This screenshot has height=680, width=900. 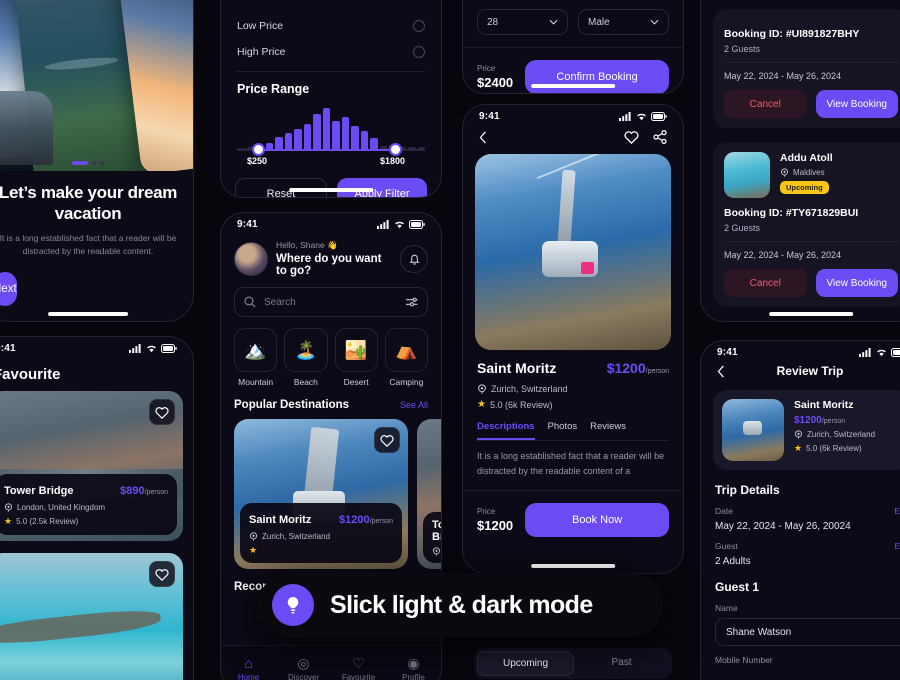 What do you see at coordinates (563, 430) in the screenshot?
I see `tab-photos: Photos` at bounding box center [563, 430].